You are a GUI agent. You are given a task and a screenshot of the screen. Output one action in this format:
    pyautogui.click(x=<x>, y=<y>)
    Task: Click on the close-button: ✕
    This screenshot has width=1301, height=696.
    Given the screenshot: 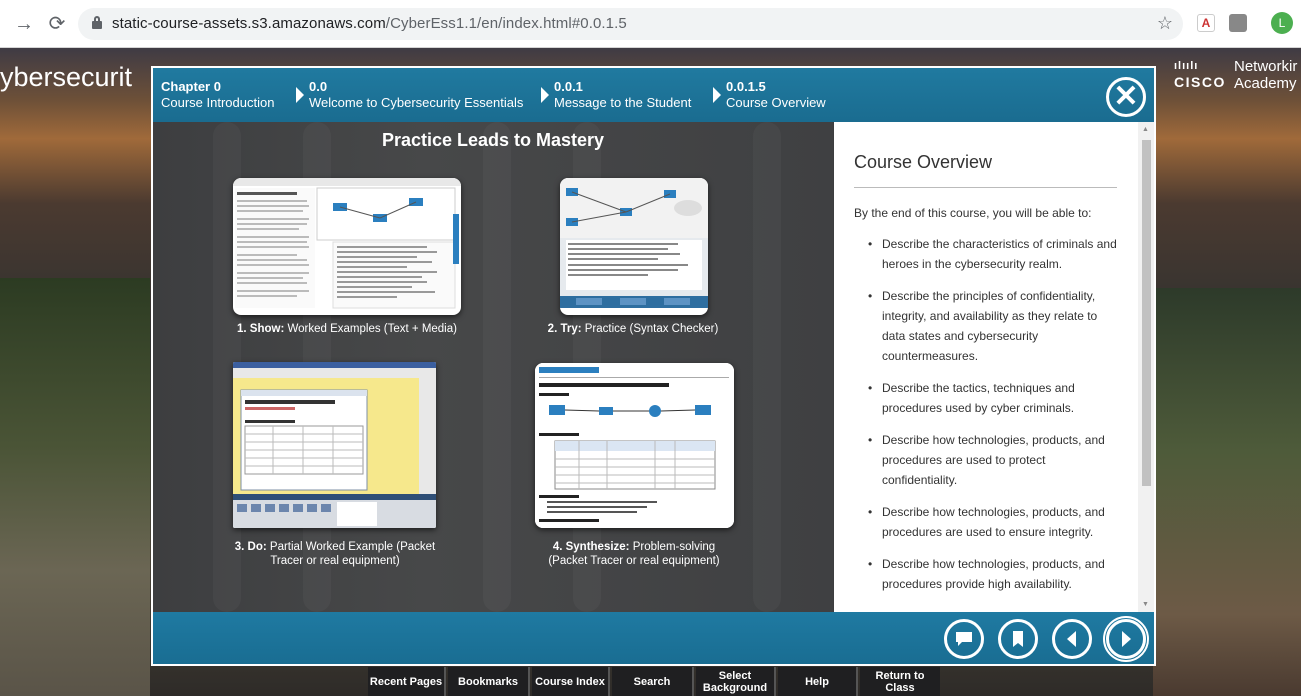 What is the action you would take?
    pyautogui.click(x=1126, y=97)
    